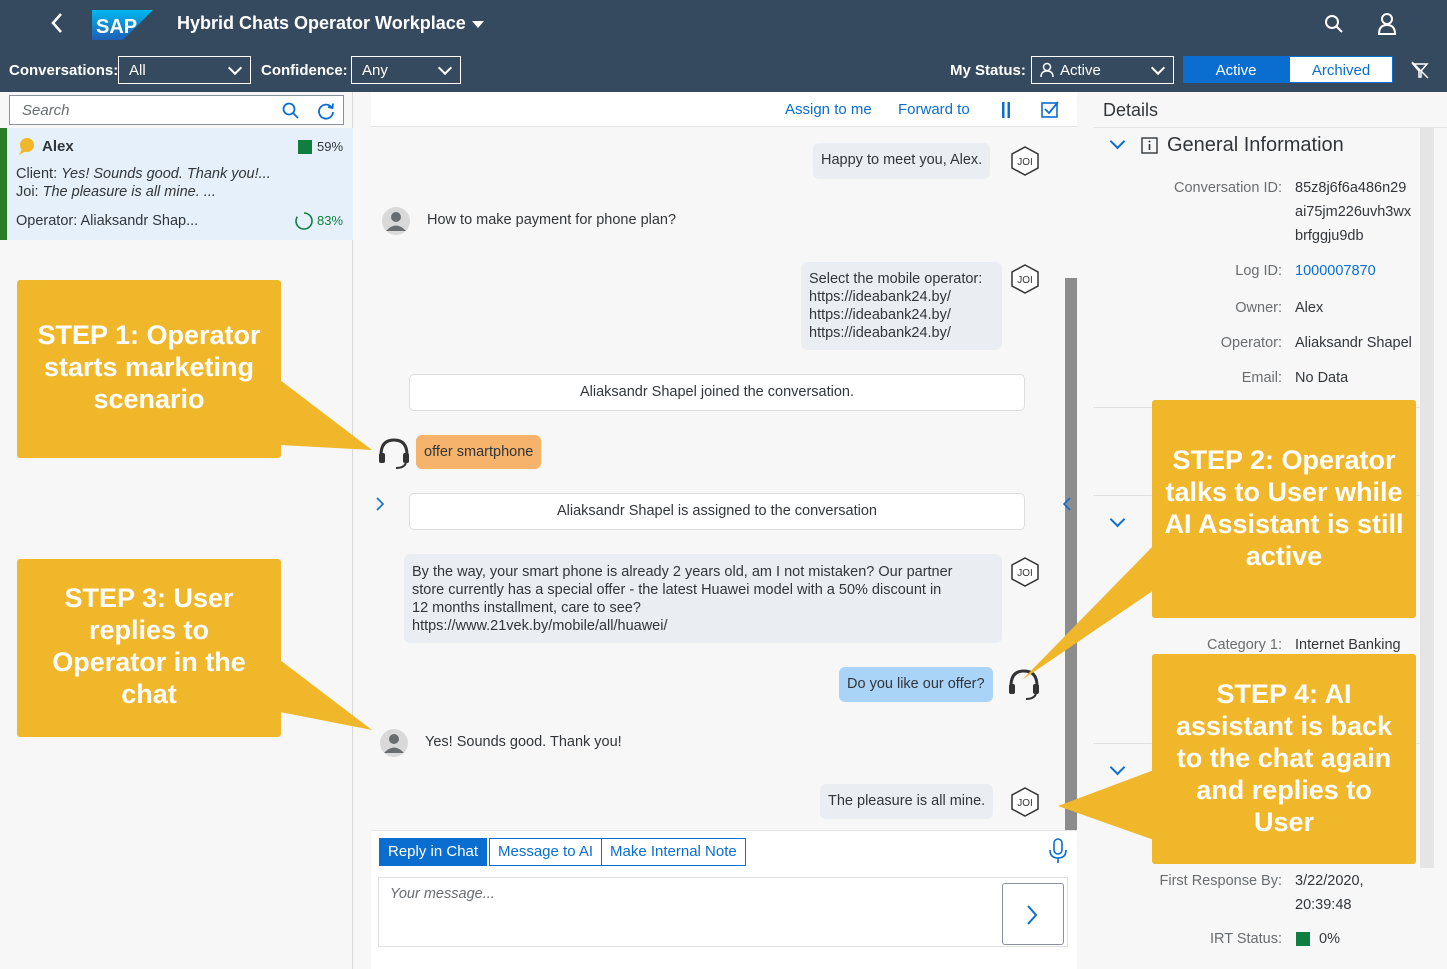  Describe the element at coordinates (27, 192) in the screenshot. I see `joi-label: Joi:` at that location.